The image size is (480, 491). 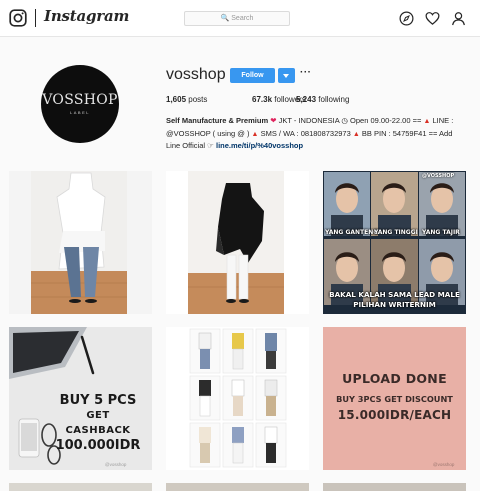 I want to click on bio-line-label: LINE :, so click(x=443, y=120).